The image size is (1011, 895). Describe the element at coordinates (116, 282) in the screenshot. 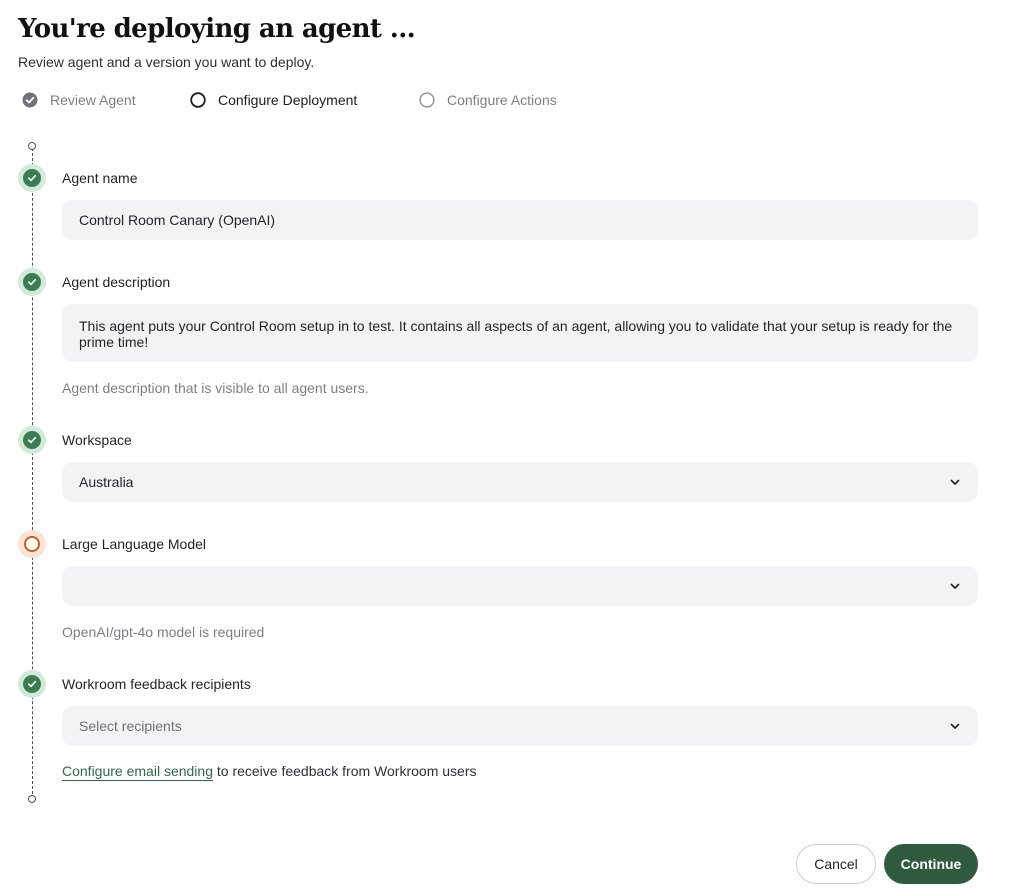

I see `agent-description-label: Agent description` at that location.